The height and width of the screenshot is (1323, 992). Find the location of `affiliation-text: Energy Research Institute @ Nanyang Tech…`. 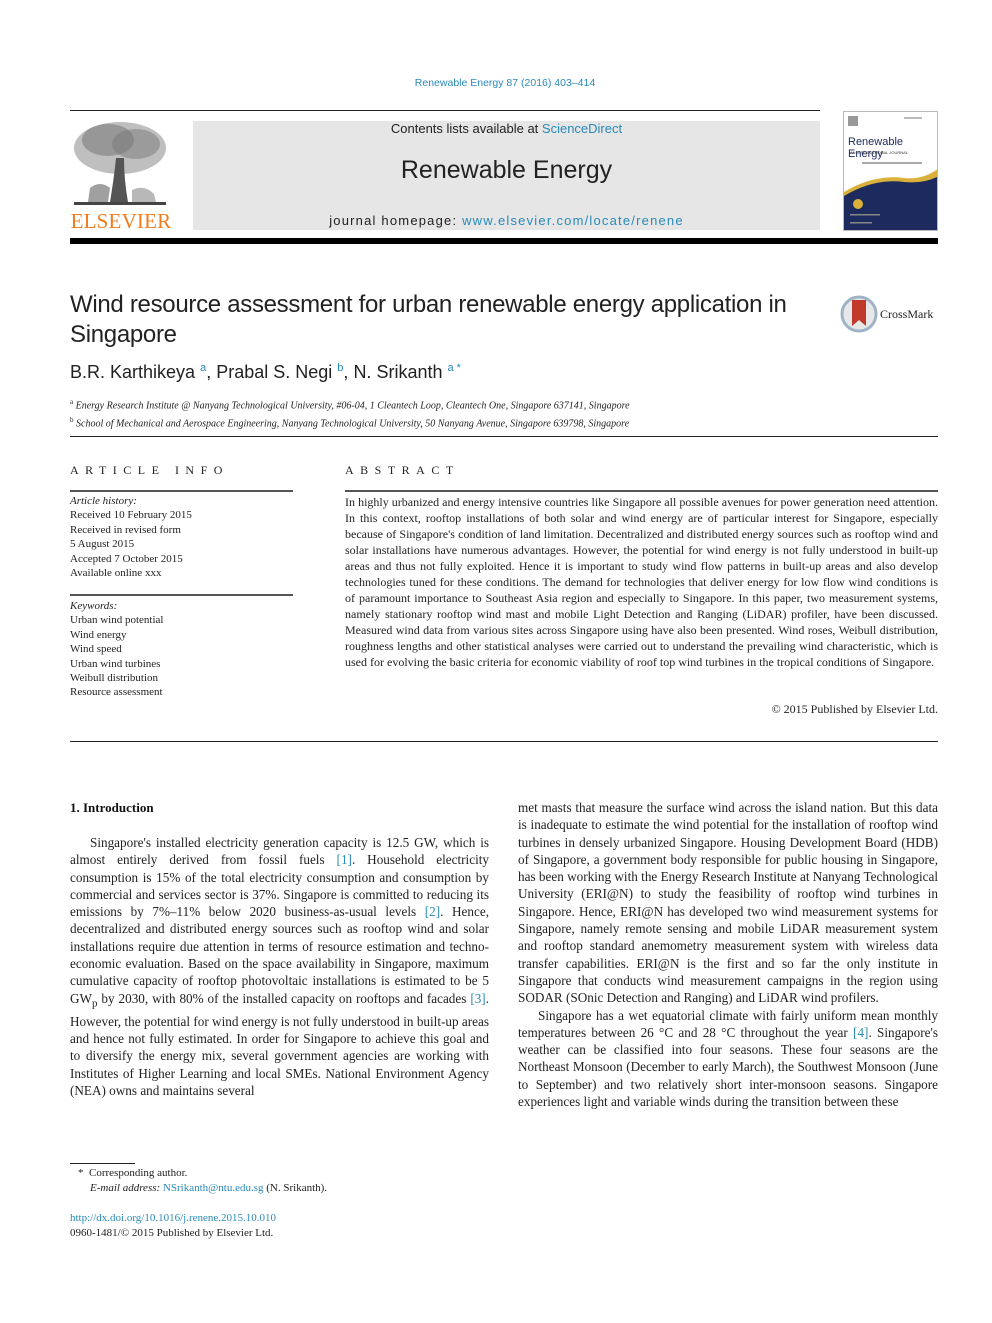

affiliation-text: Energy Research Institute @ Nanyang Tech… is located at coordinates (352, 406).